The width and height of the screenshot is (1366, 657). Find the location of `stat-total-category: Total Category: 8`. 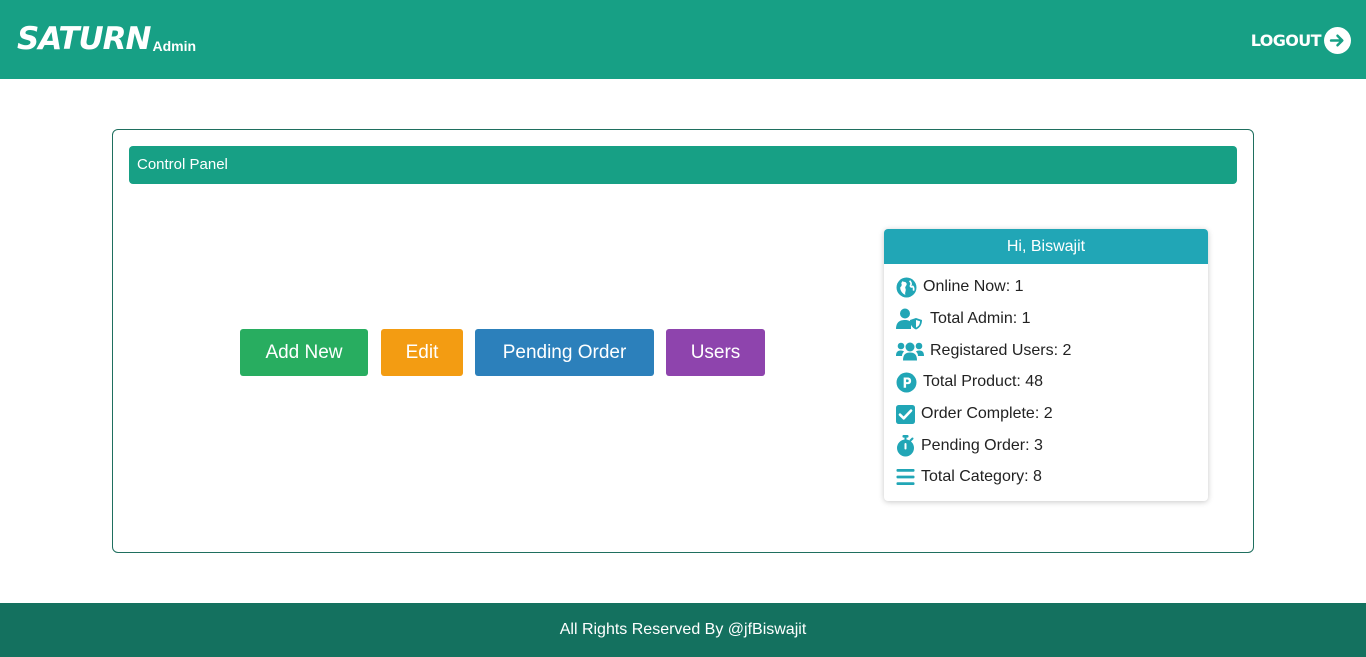

stat-total-category: Total Category: 8 is located at coordinates (969, 477).